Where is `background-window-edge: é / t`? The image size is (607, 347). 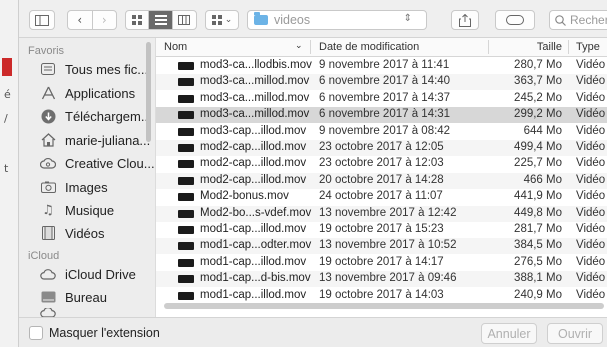 background-window-edge: é / t is located at coordinates (9, 173).